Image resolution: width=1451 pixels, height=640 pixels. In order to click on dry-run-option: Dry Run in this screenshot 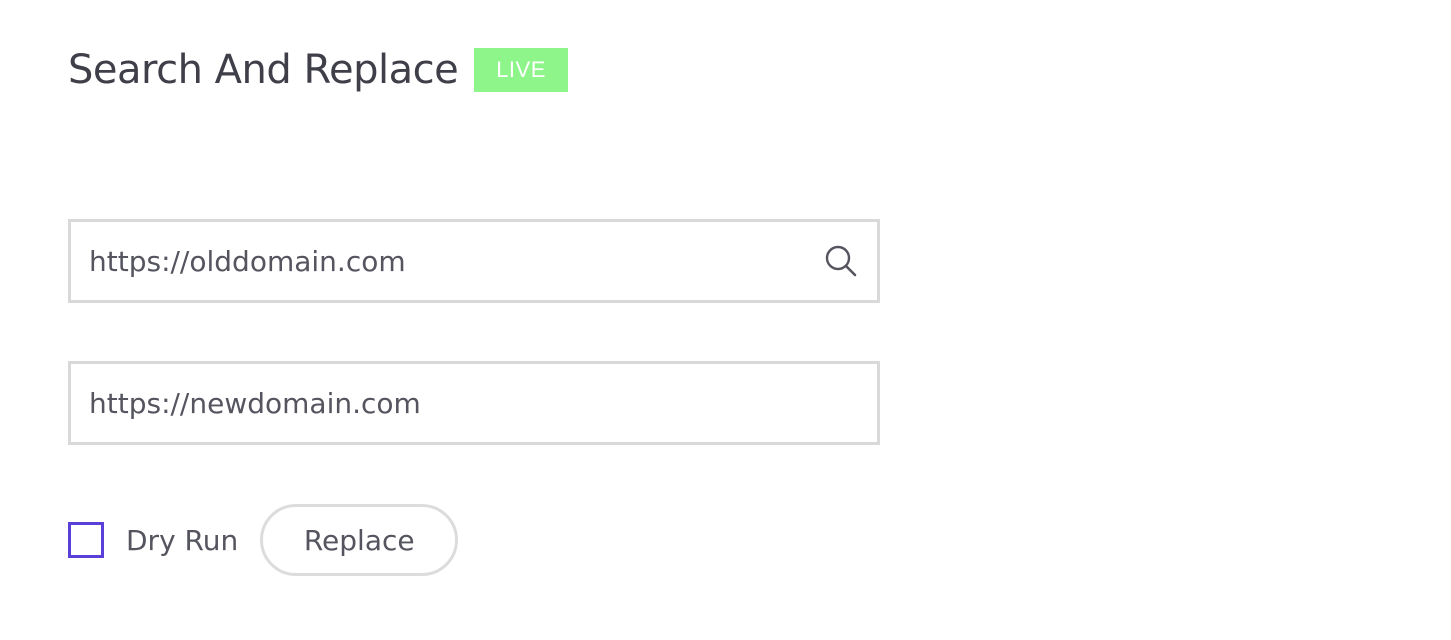, I will do `click(153, 540)`.